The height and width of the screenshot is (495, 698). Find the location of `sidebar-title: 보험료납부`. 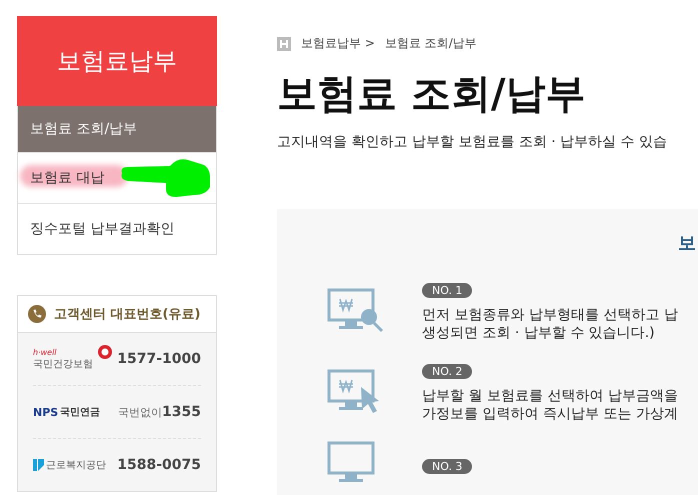

sidebar-title: 보험료납부 is located at coordinates (117, 61).